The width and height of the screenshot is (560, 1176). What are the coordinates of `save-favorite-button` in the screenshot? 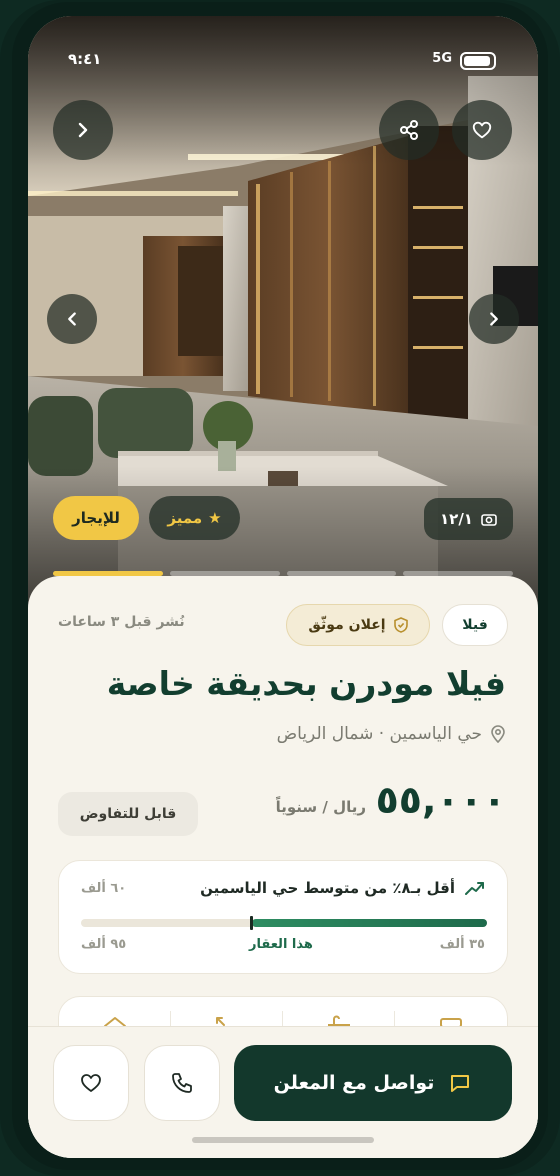 It's located at (91, 1083).